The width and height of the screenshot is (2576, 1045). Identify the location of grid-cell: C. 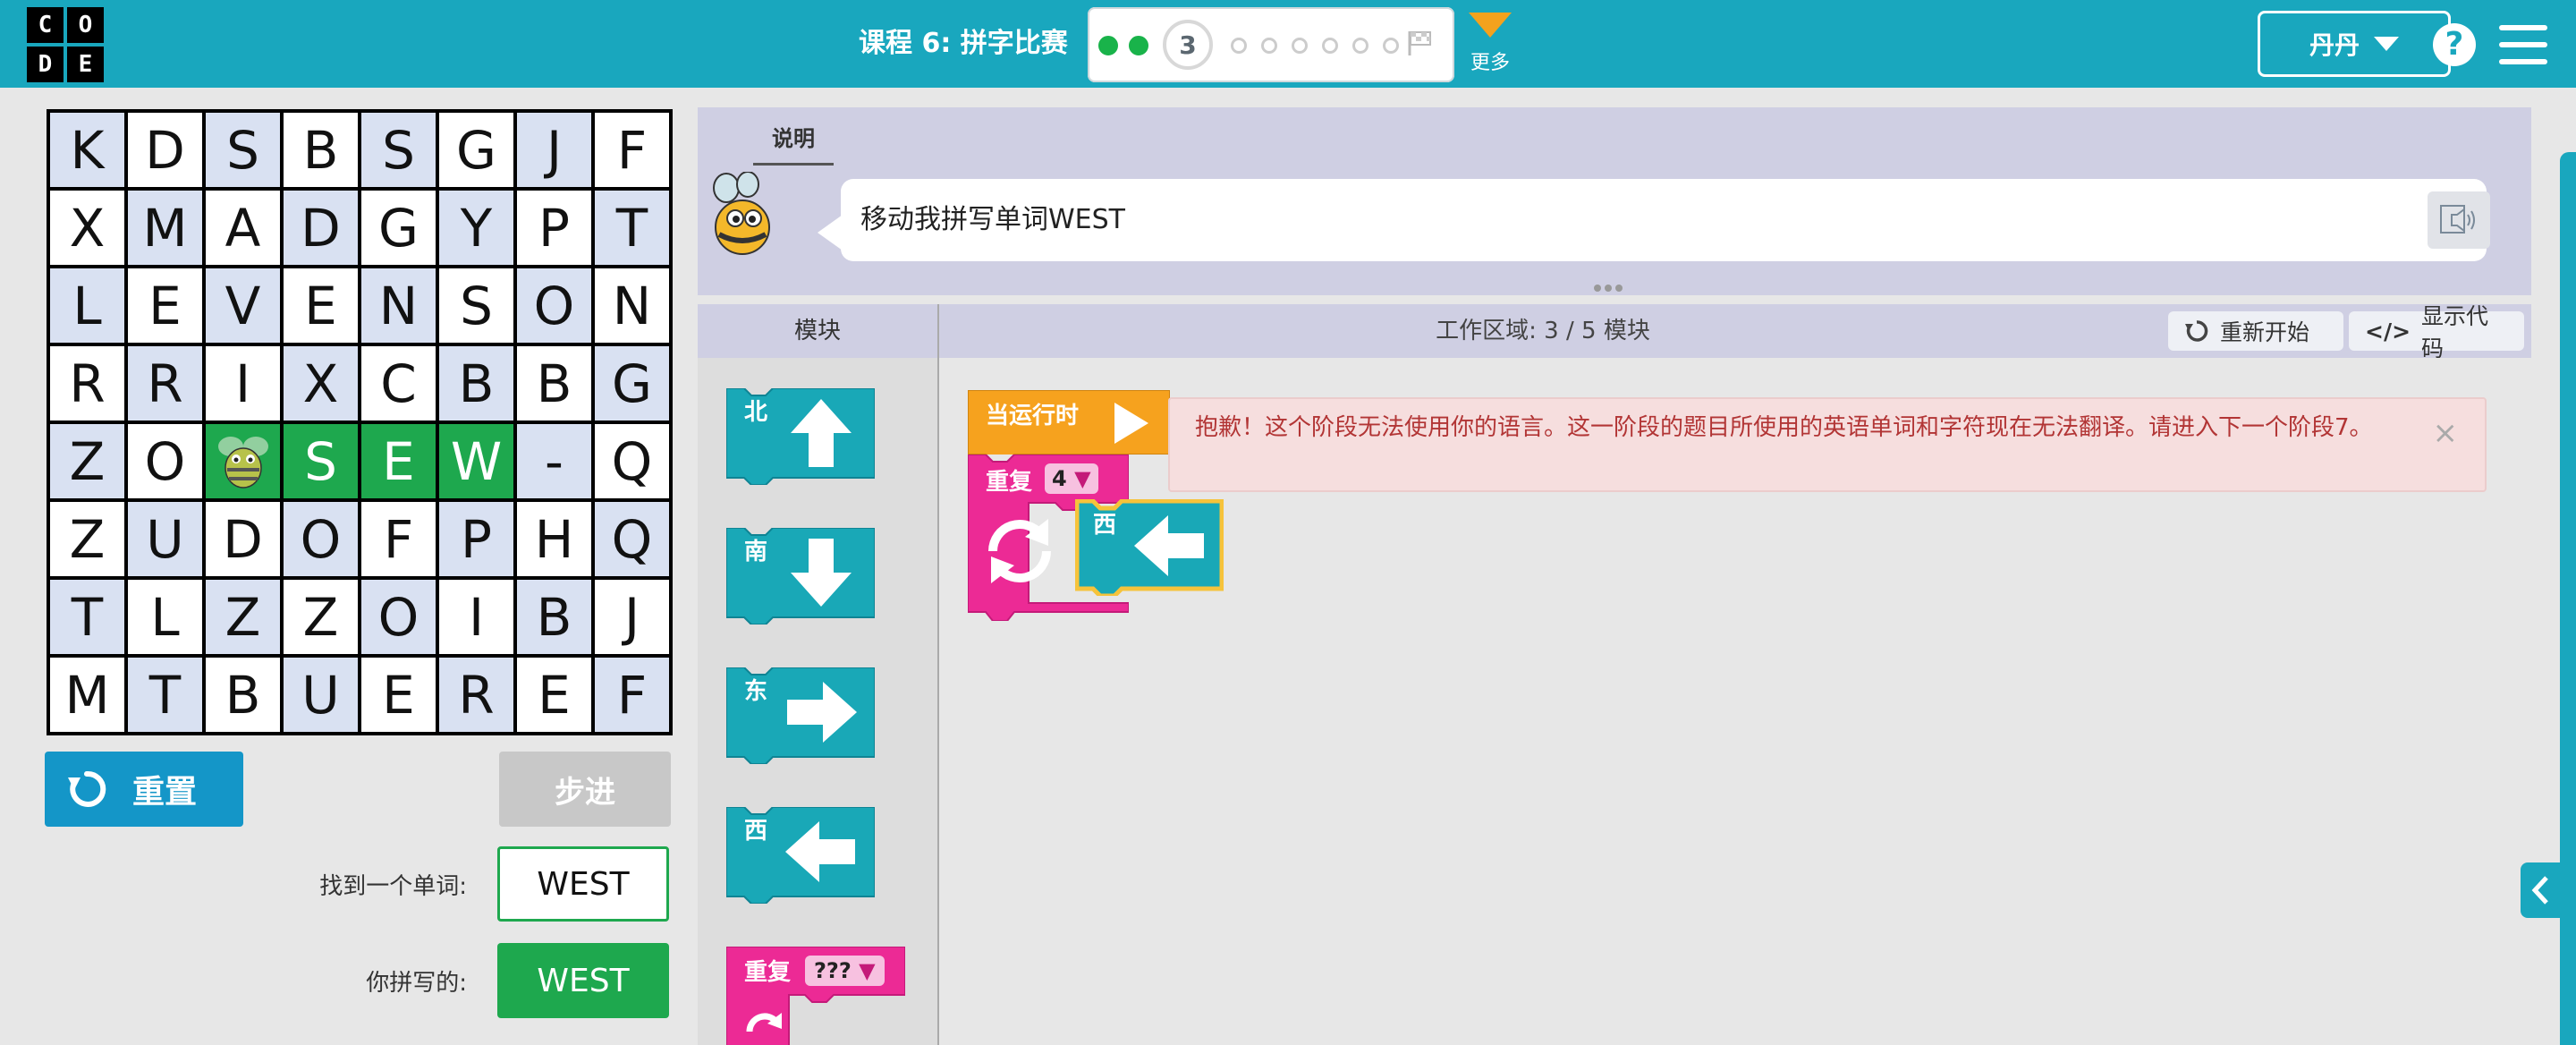
(398, 384).